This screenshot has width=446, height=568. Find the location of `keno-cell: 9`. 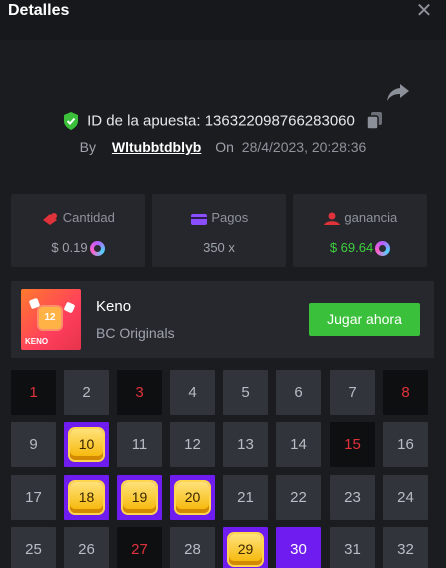

keno-cell: 9 is located at coordinates (33, 444).